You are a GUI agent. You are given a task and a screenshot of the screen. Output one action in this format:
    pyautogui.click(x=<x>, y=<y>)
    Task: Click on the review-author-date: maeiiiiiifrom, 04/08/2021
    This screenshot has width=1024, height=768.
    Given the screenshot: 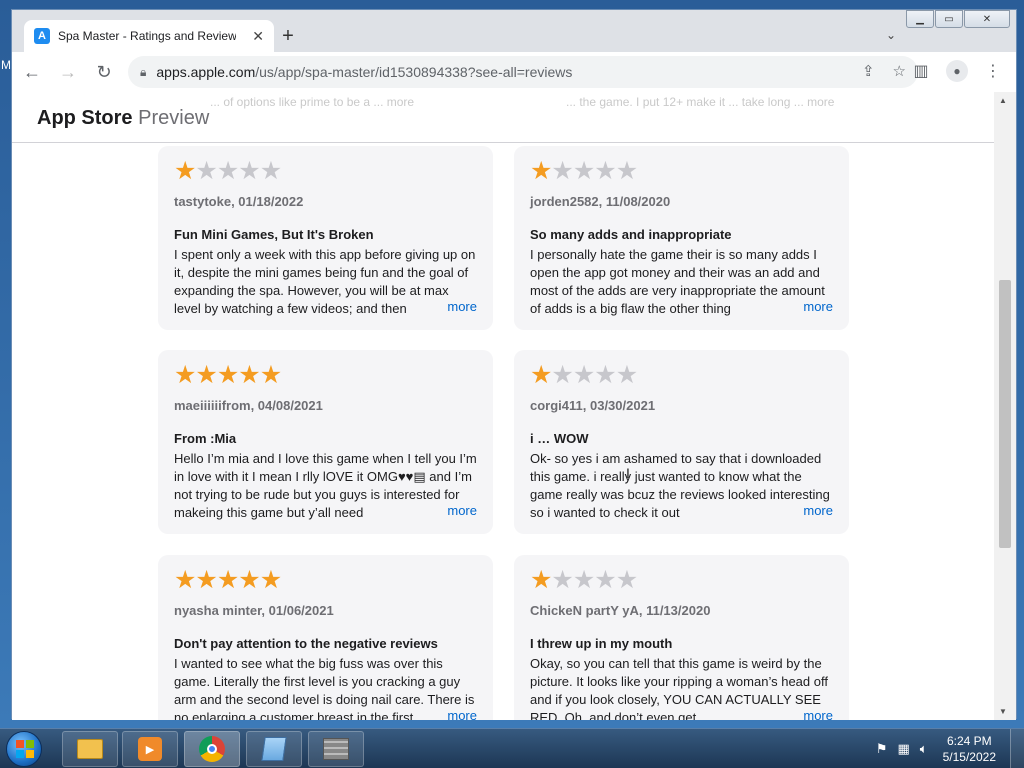 What is the action you would take?
    pyautogui.click(x=248, y=405)
    